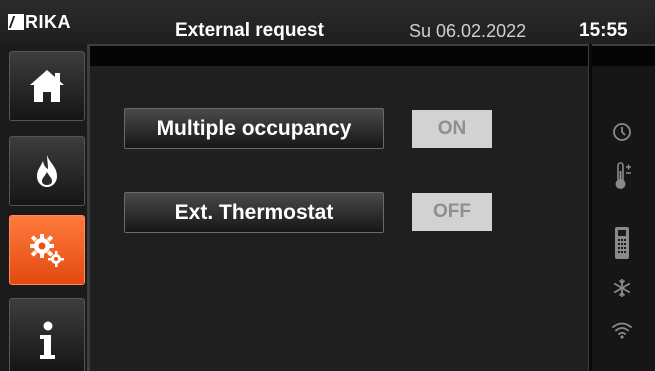 Image resolution: width=655 pixels, height=371 pixels. What do you see at coordinates (339, 55) in the screenshot?
I see `content-header-strip` at bounding box center [339, 55].